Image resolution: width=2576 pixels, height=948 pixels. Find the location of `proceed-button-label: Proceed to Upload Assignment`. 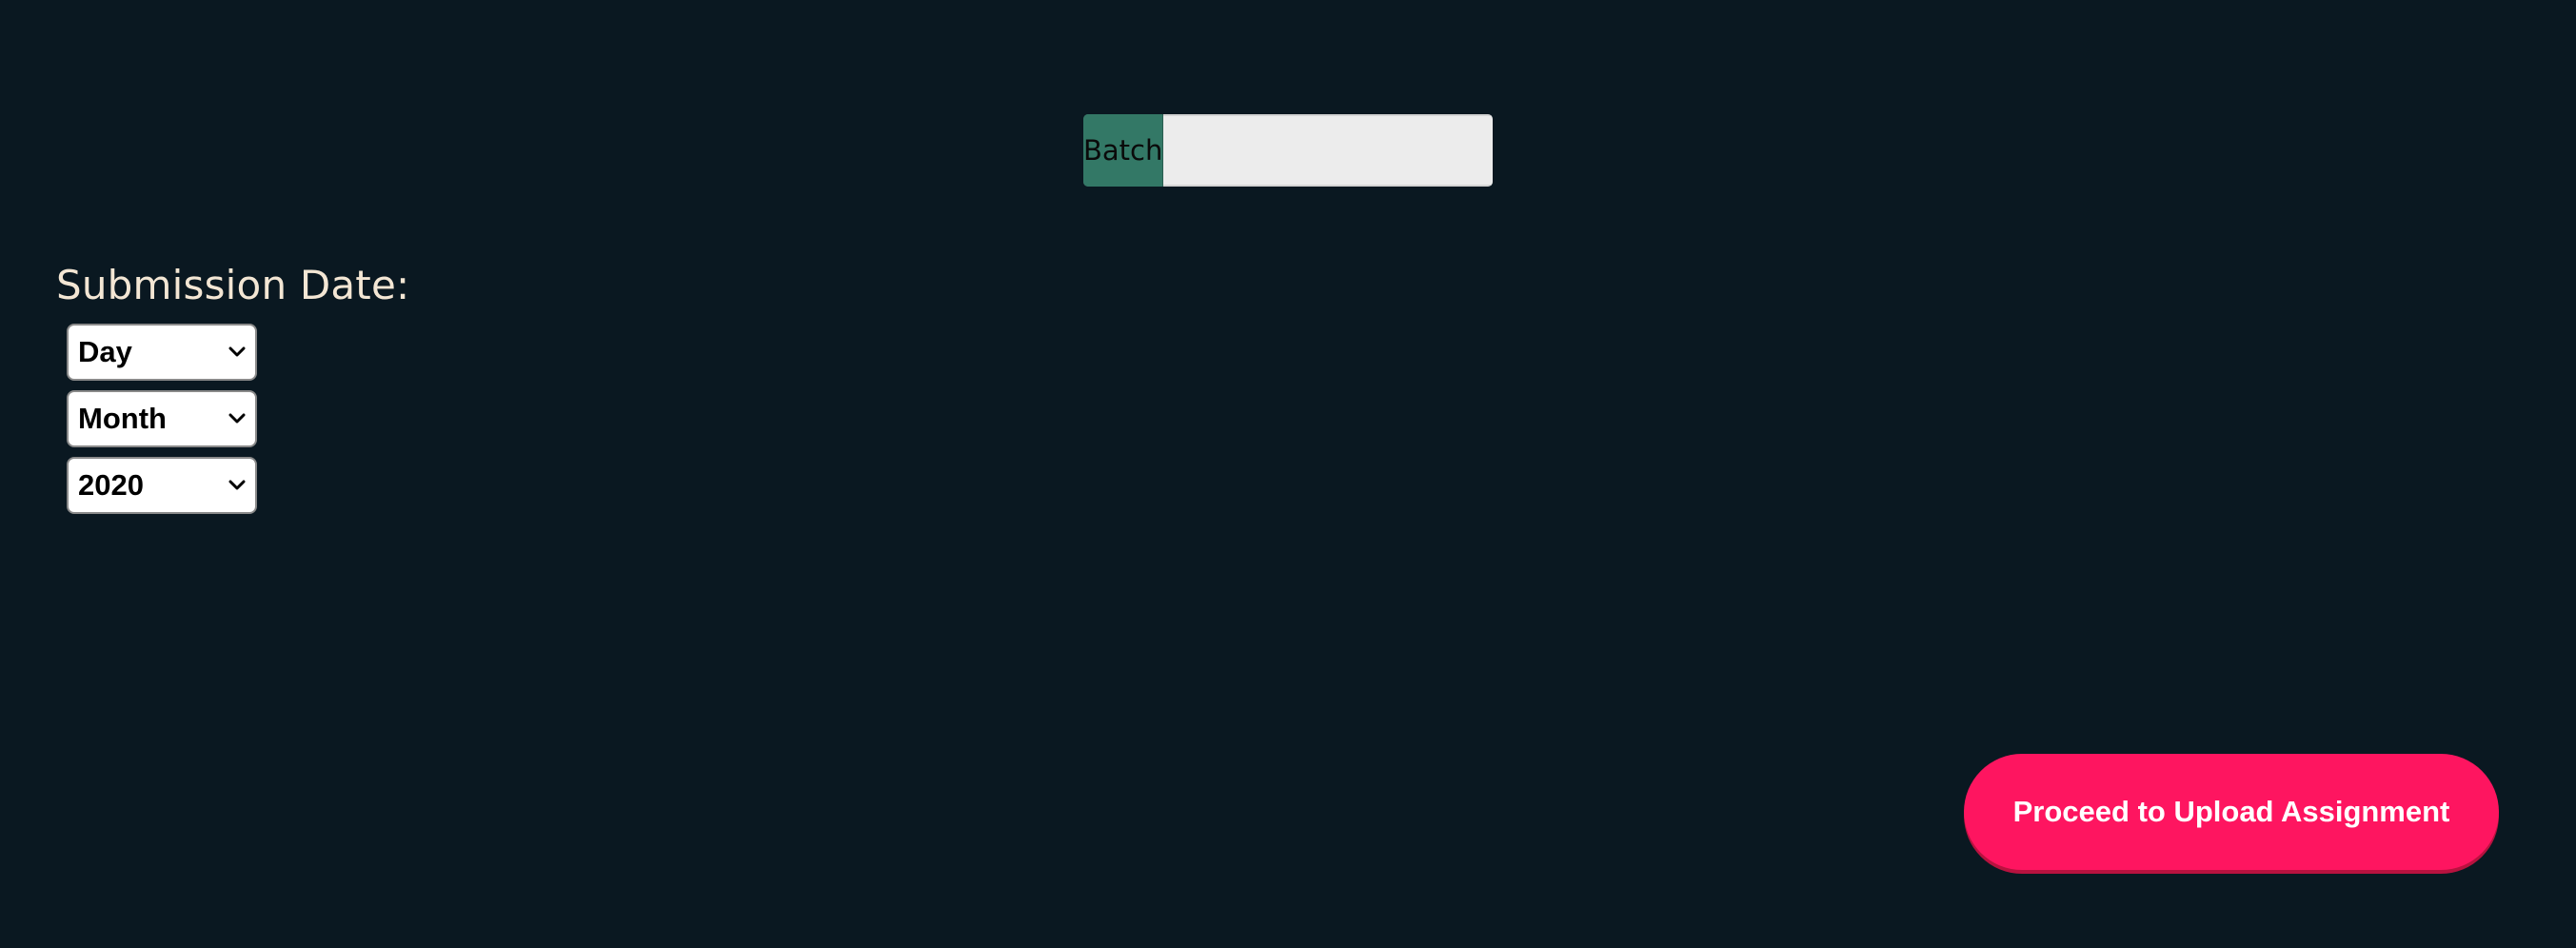

proceed-button-label: Proceed to Upload Assignment is located at coordinates (2231, 811).